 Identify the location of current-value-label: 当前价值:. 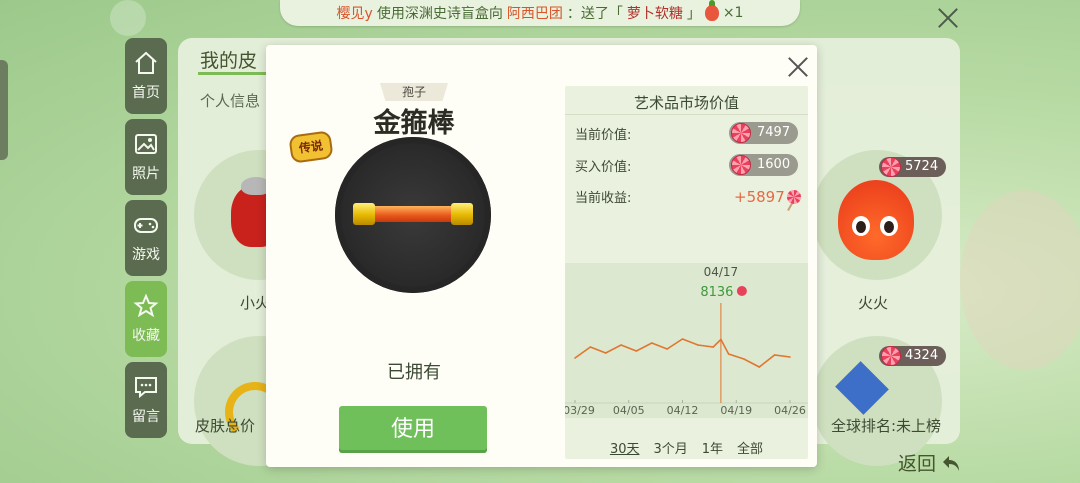
(603, 135).